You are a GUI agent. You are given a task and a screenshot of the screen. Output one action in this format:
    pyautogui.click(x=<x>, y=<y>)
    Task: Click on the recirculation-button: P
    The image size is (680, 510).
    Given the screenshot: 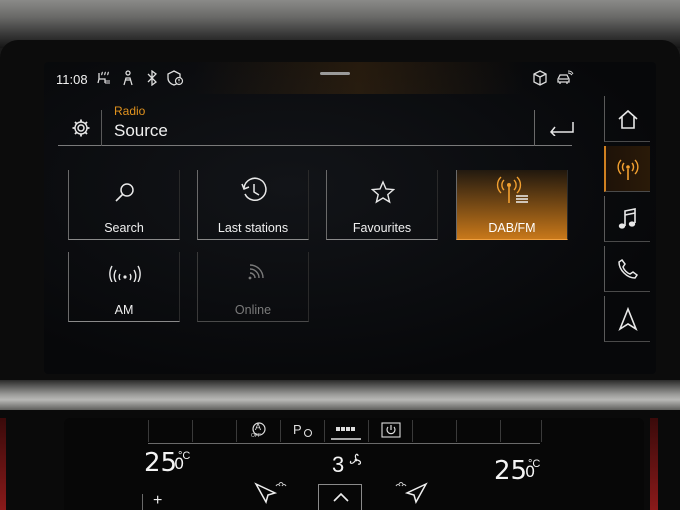 What is the action you would take?
    pyautogui.click(x=301, y=431)
    